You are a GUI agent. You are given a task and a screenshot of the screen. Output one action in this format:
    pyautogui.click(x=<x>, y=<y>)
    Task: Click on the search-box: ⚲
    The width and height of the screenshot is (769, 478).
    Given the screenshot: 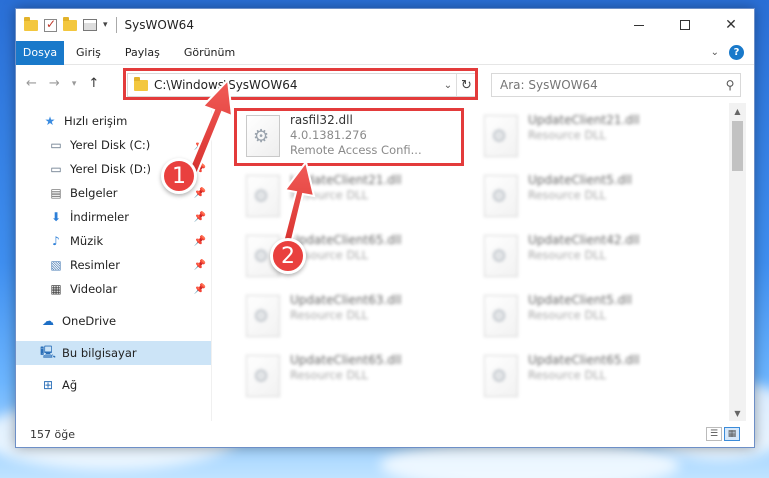 What is the action you would take?
    pyautogui.click(x=616, y=85)
    